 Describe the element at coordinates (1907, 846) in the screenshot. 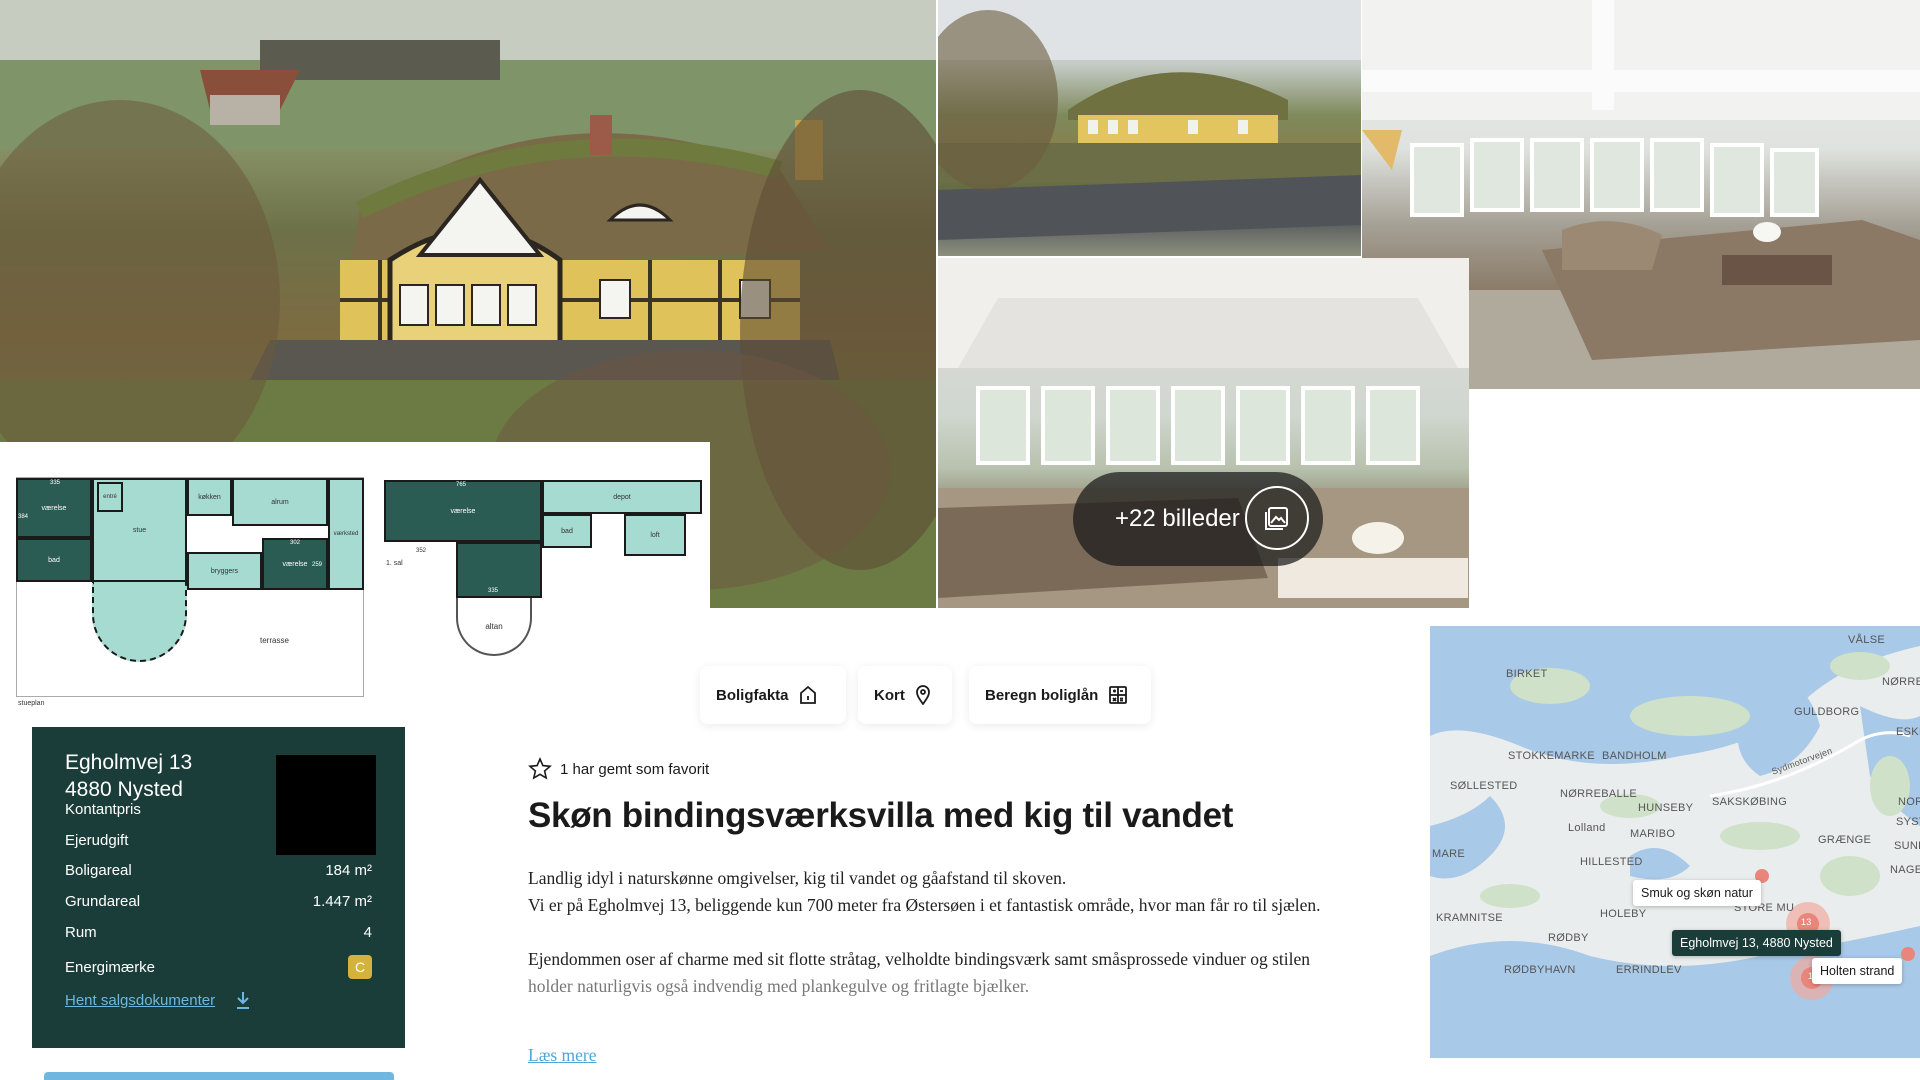

I see `map-label-sundb: SUNDB` at that location.